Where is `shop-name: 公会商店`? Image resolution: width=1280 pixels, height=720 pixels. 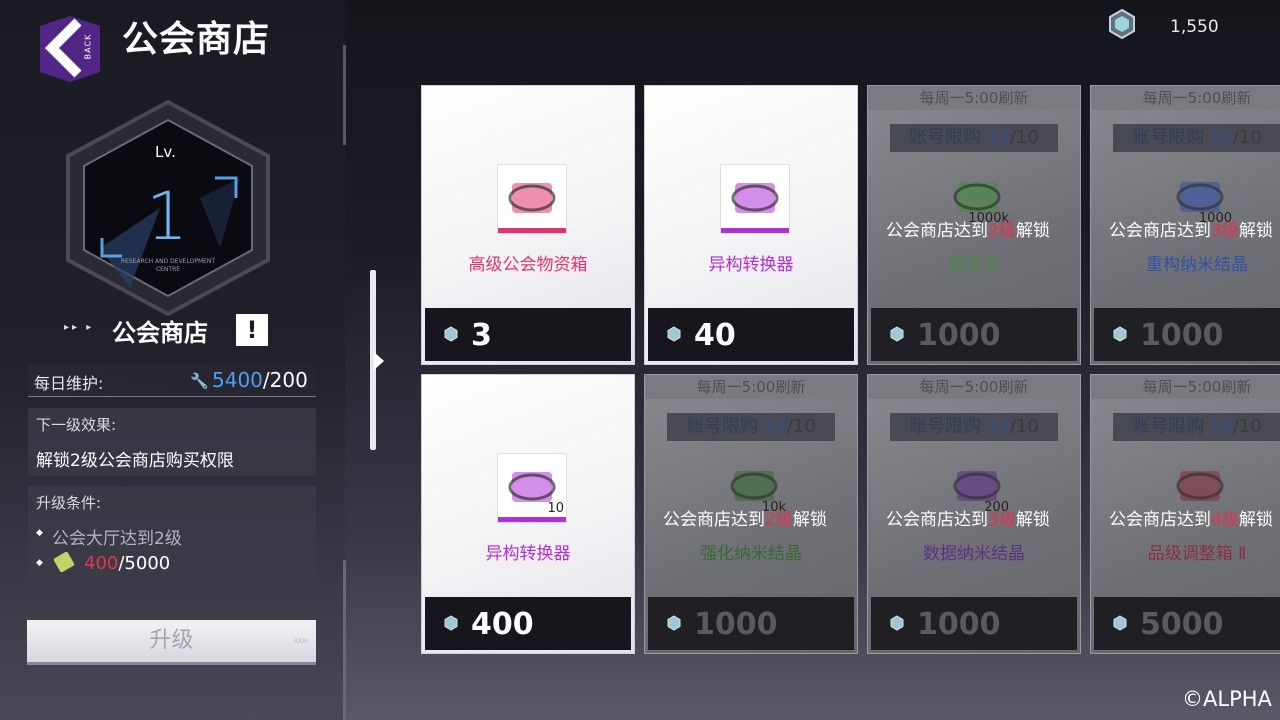
shop-name: 公会商店 is located at coordinates (160, 333).